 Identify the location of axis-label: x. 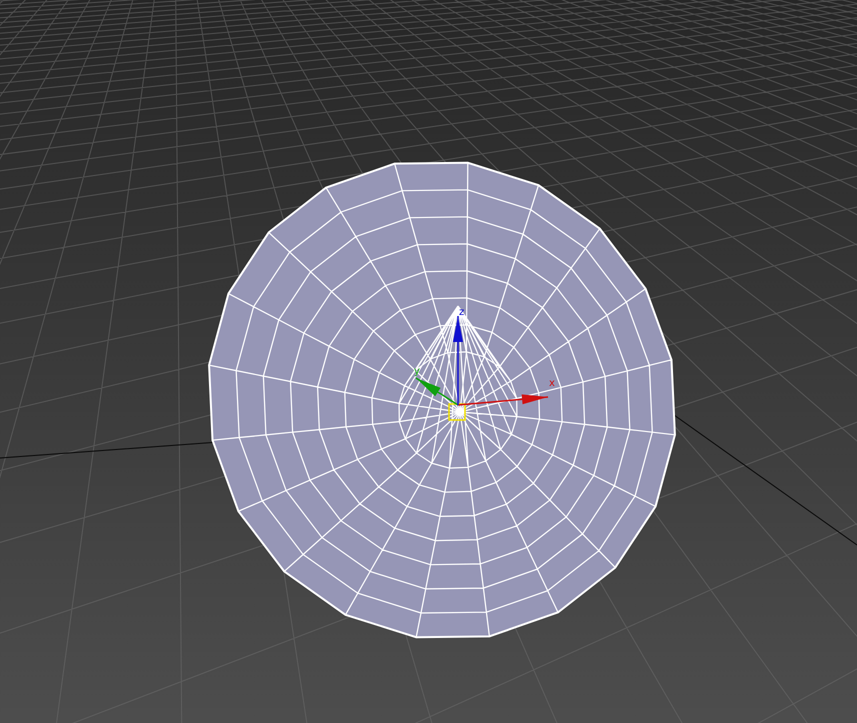
(552, 383).